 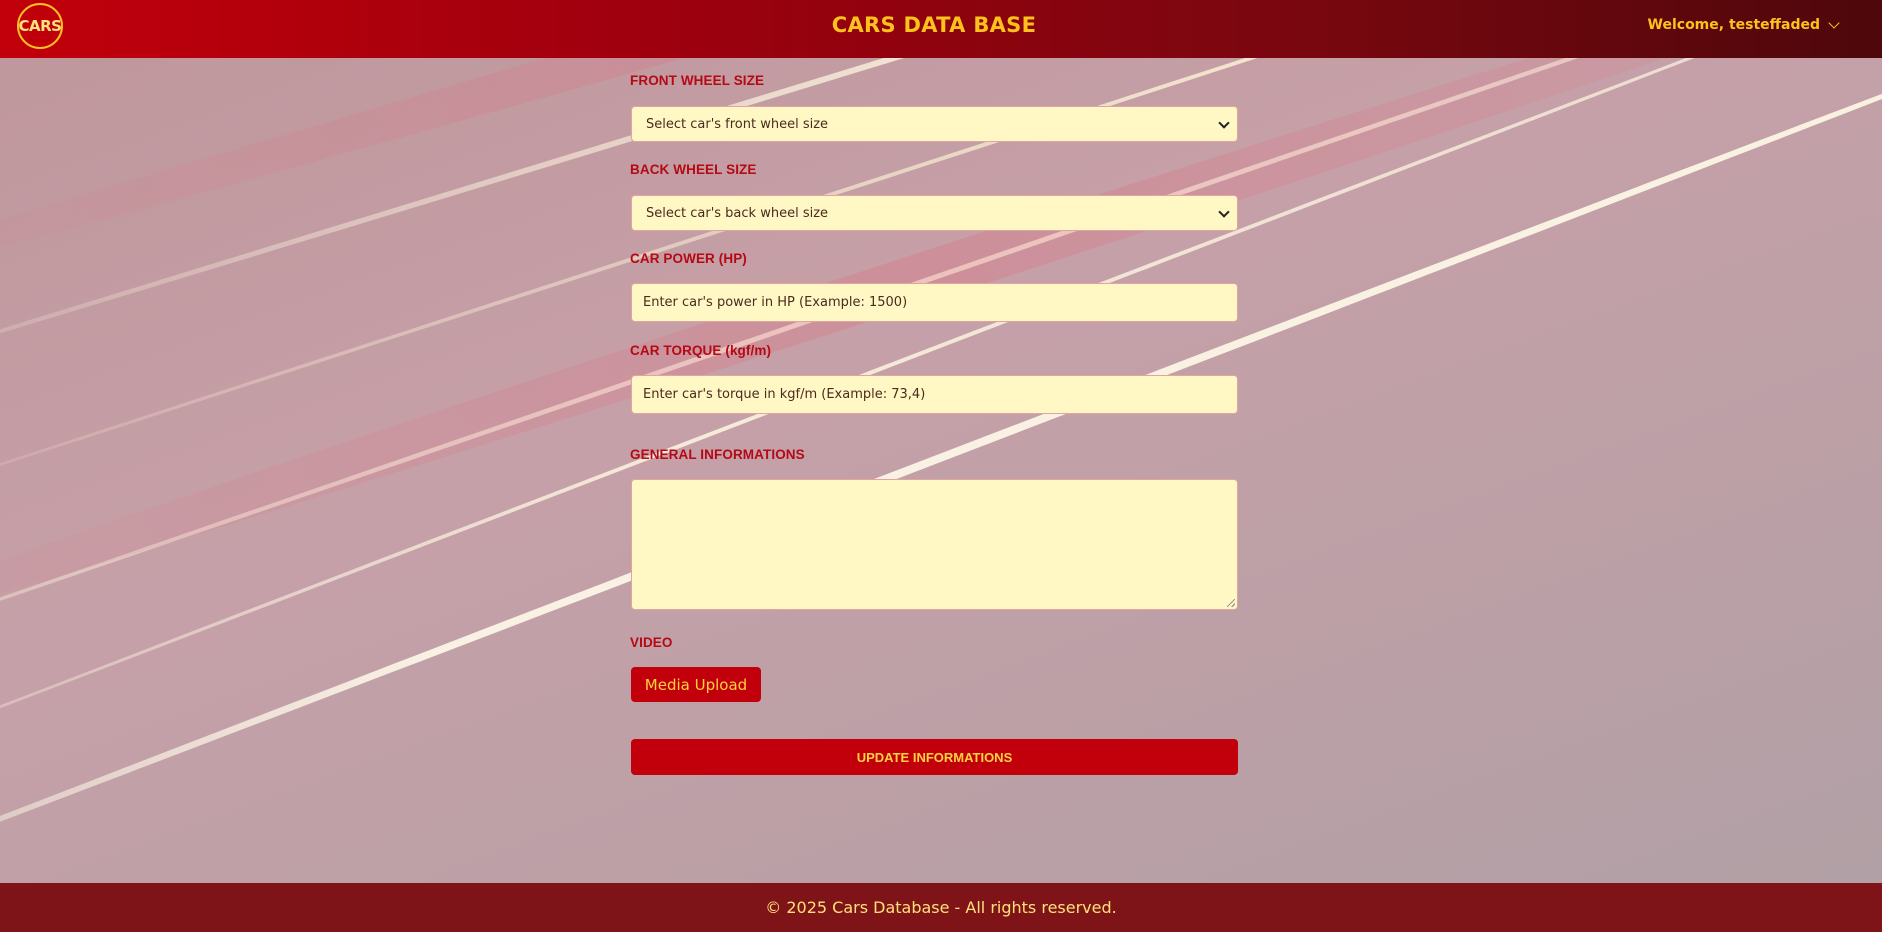 I want to click on page-title: CARS DATA BASE, so click(x=934, y=25).